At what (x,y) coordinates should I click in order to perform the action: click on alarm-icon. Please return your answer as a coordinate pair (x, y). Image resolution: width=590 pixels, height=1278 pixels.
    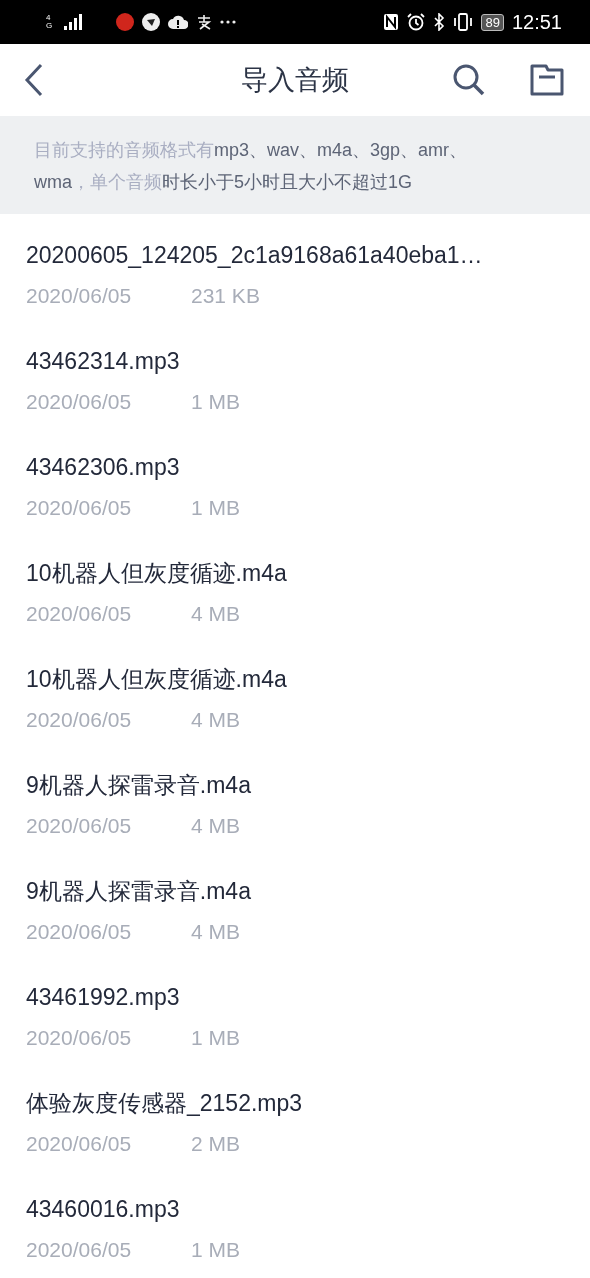
    Looking at the image, I should click on (416, 22).